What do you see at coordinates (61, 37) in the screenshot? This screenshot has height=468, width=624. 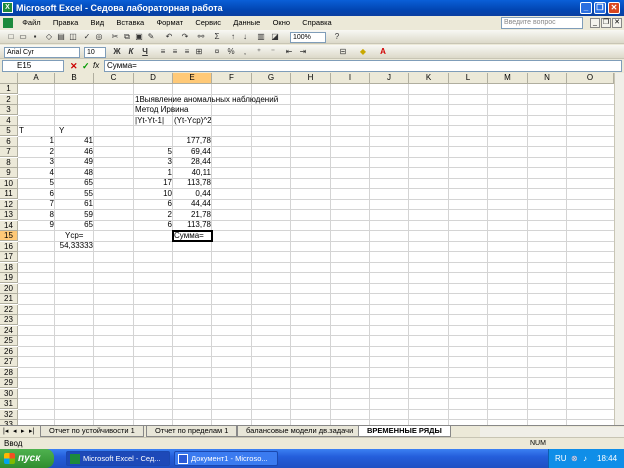 I see `print-icon: ▤` at bounding box center [61, 37].